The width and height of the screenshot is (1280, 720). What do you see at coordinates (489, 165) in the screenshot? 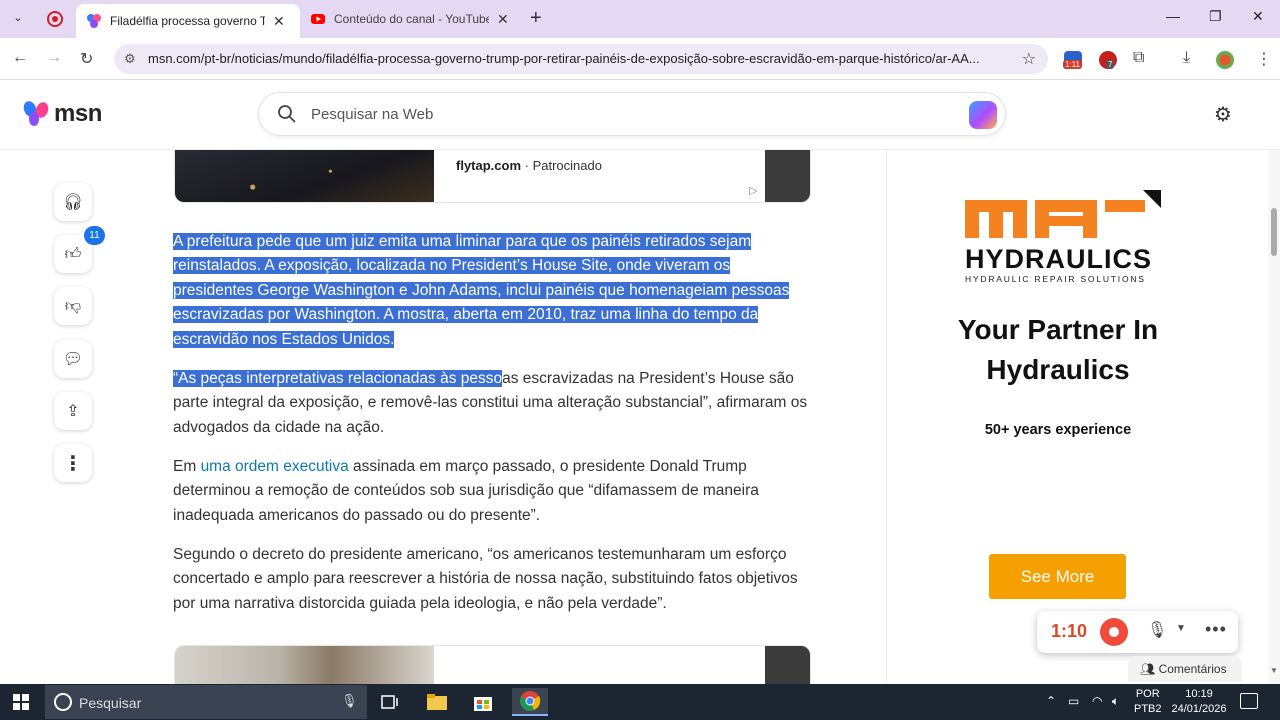
I see `ad-source: flytap.com` at bounding box center [489, 165].